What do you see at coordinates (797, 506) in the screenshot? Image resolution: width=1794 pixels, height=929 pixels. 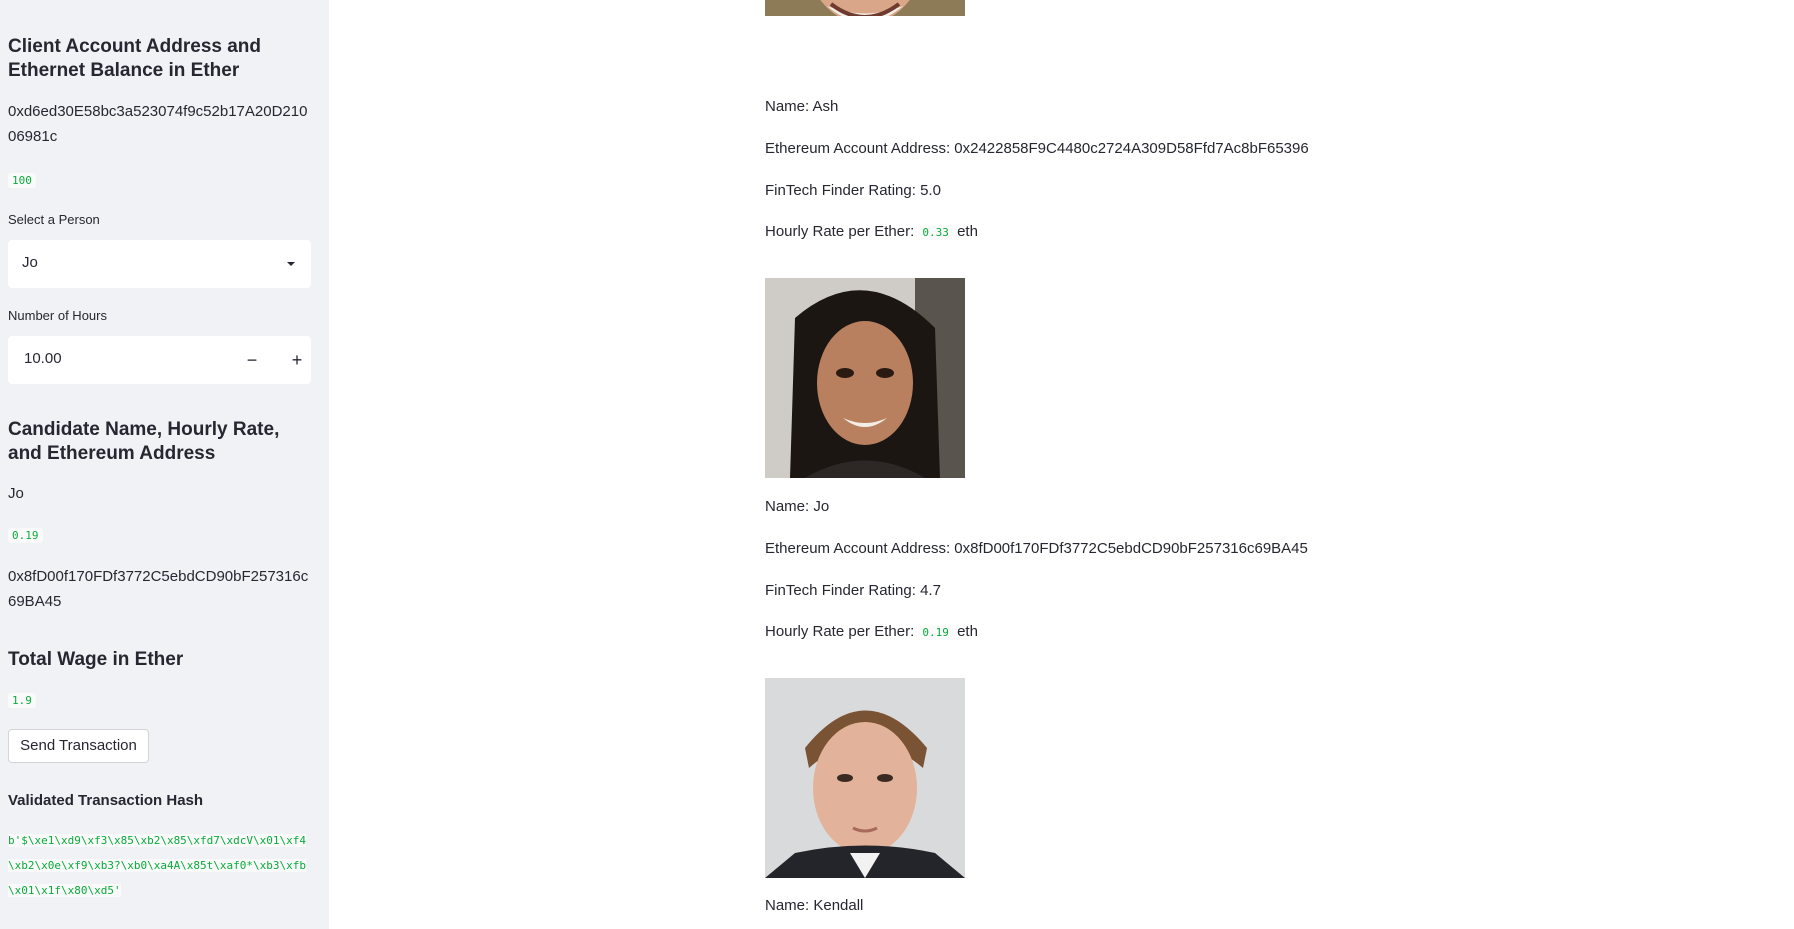 I see `candidate-name-jo: Name: Jo` at bounding box center [797, 506].